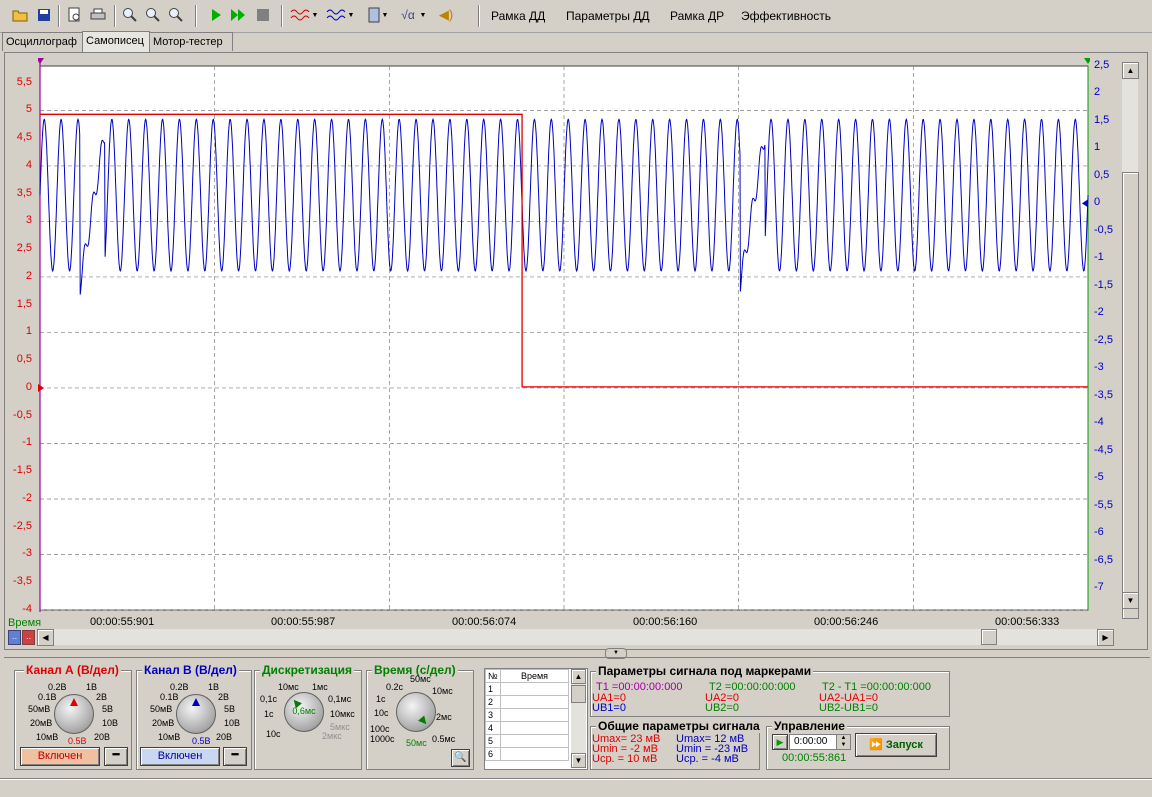 The height and width of the screenshot is (797, 1152). What do you see at coordinates (1130, 600) in the screenshot?
I see `scroll-down-button: ▼` at bounding box center [1130, 600].